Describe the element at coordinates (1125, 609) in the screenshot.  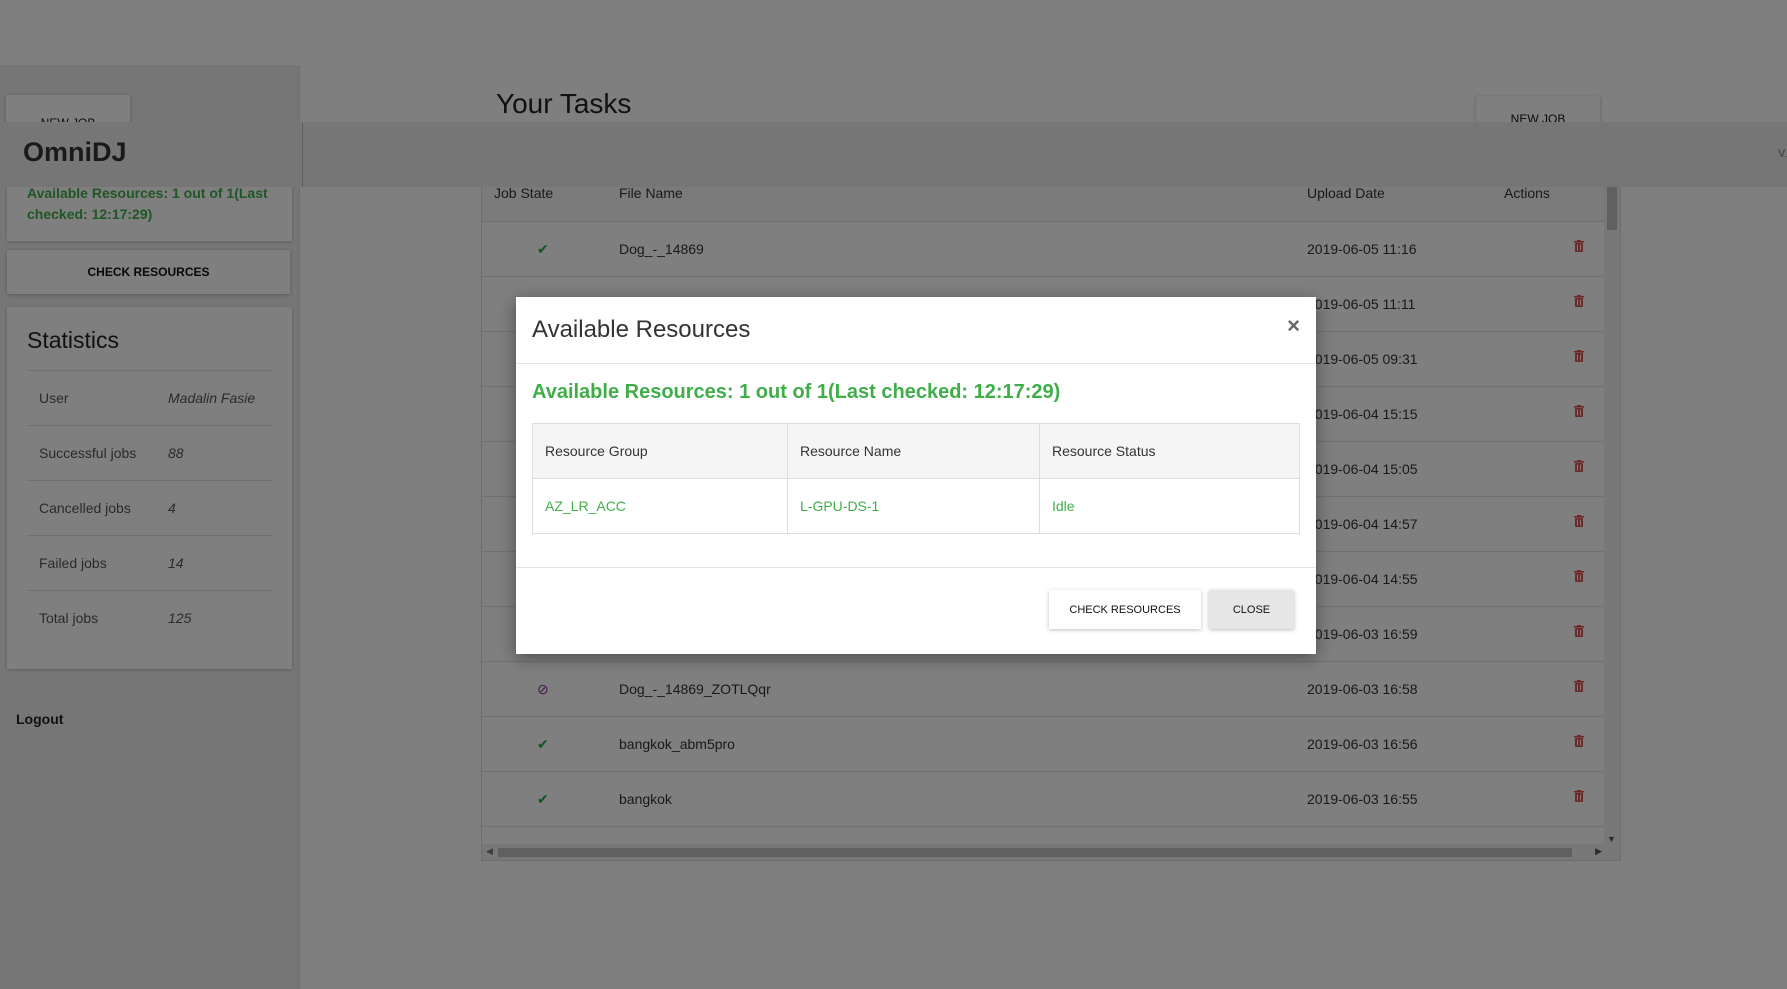
I see `check-resources-button: CHECK RESOURCES` at that location.